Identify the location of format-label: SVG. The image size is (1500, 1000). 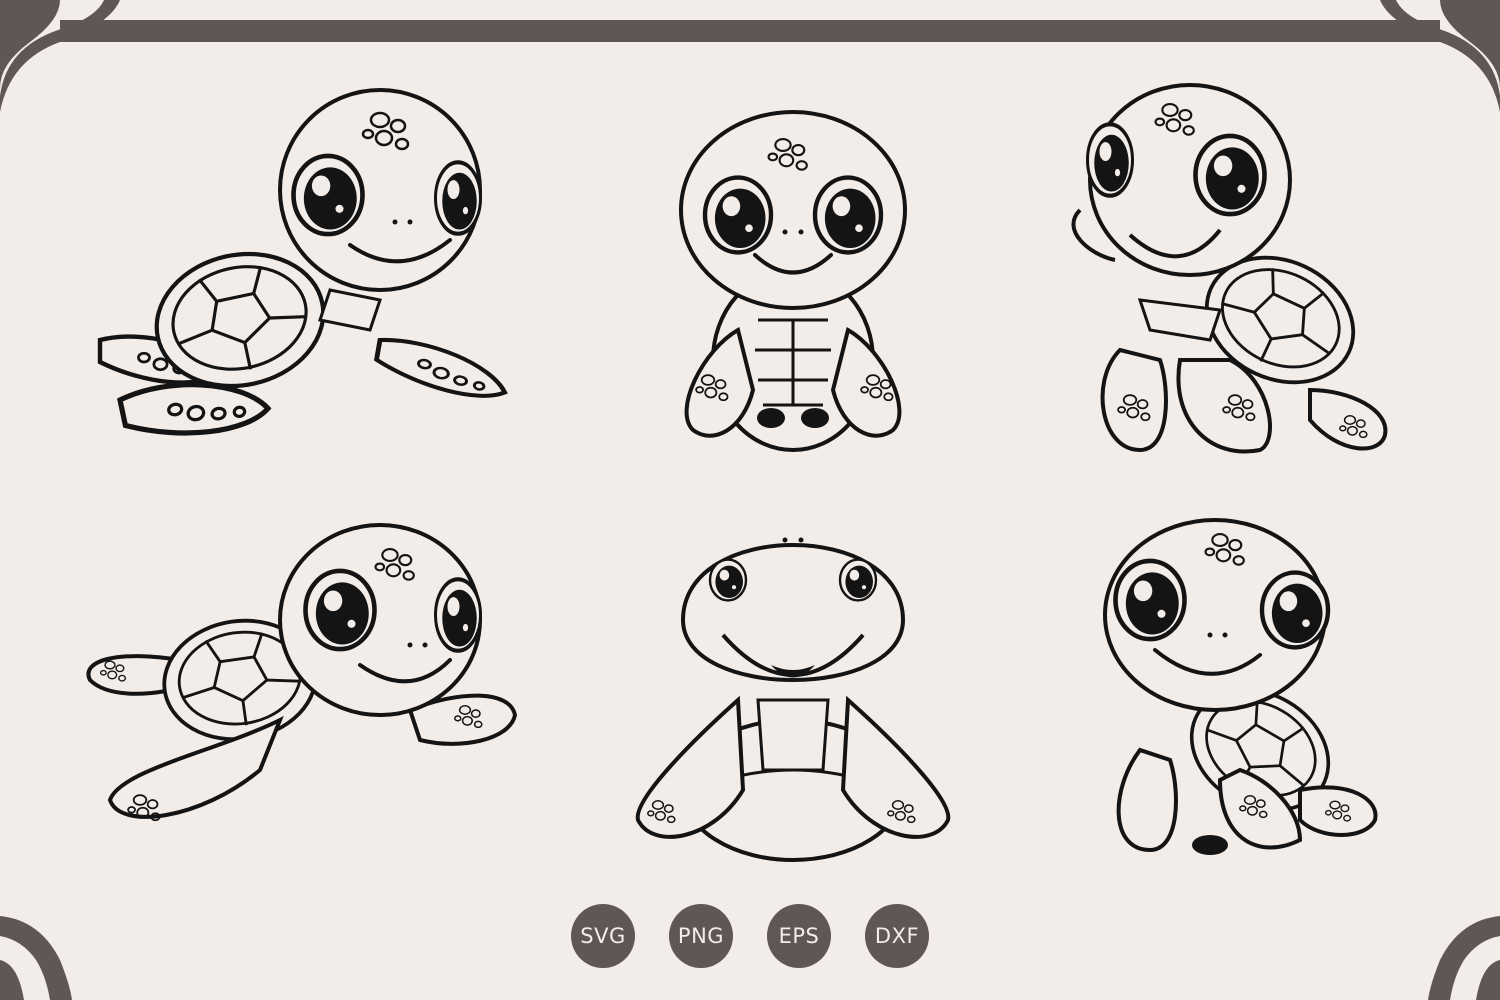
(603, 936).